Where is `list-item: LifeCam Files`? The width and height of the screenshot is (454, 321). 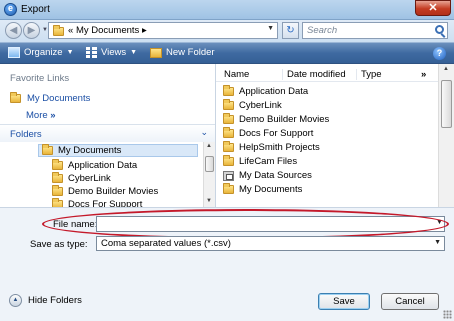
list-item: LifeCam Files is located at coordinates (260, 161).